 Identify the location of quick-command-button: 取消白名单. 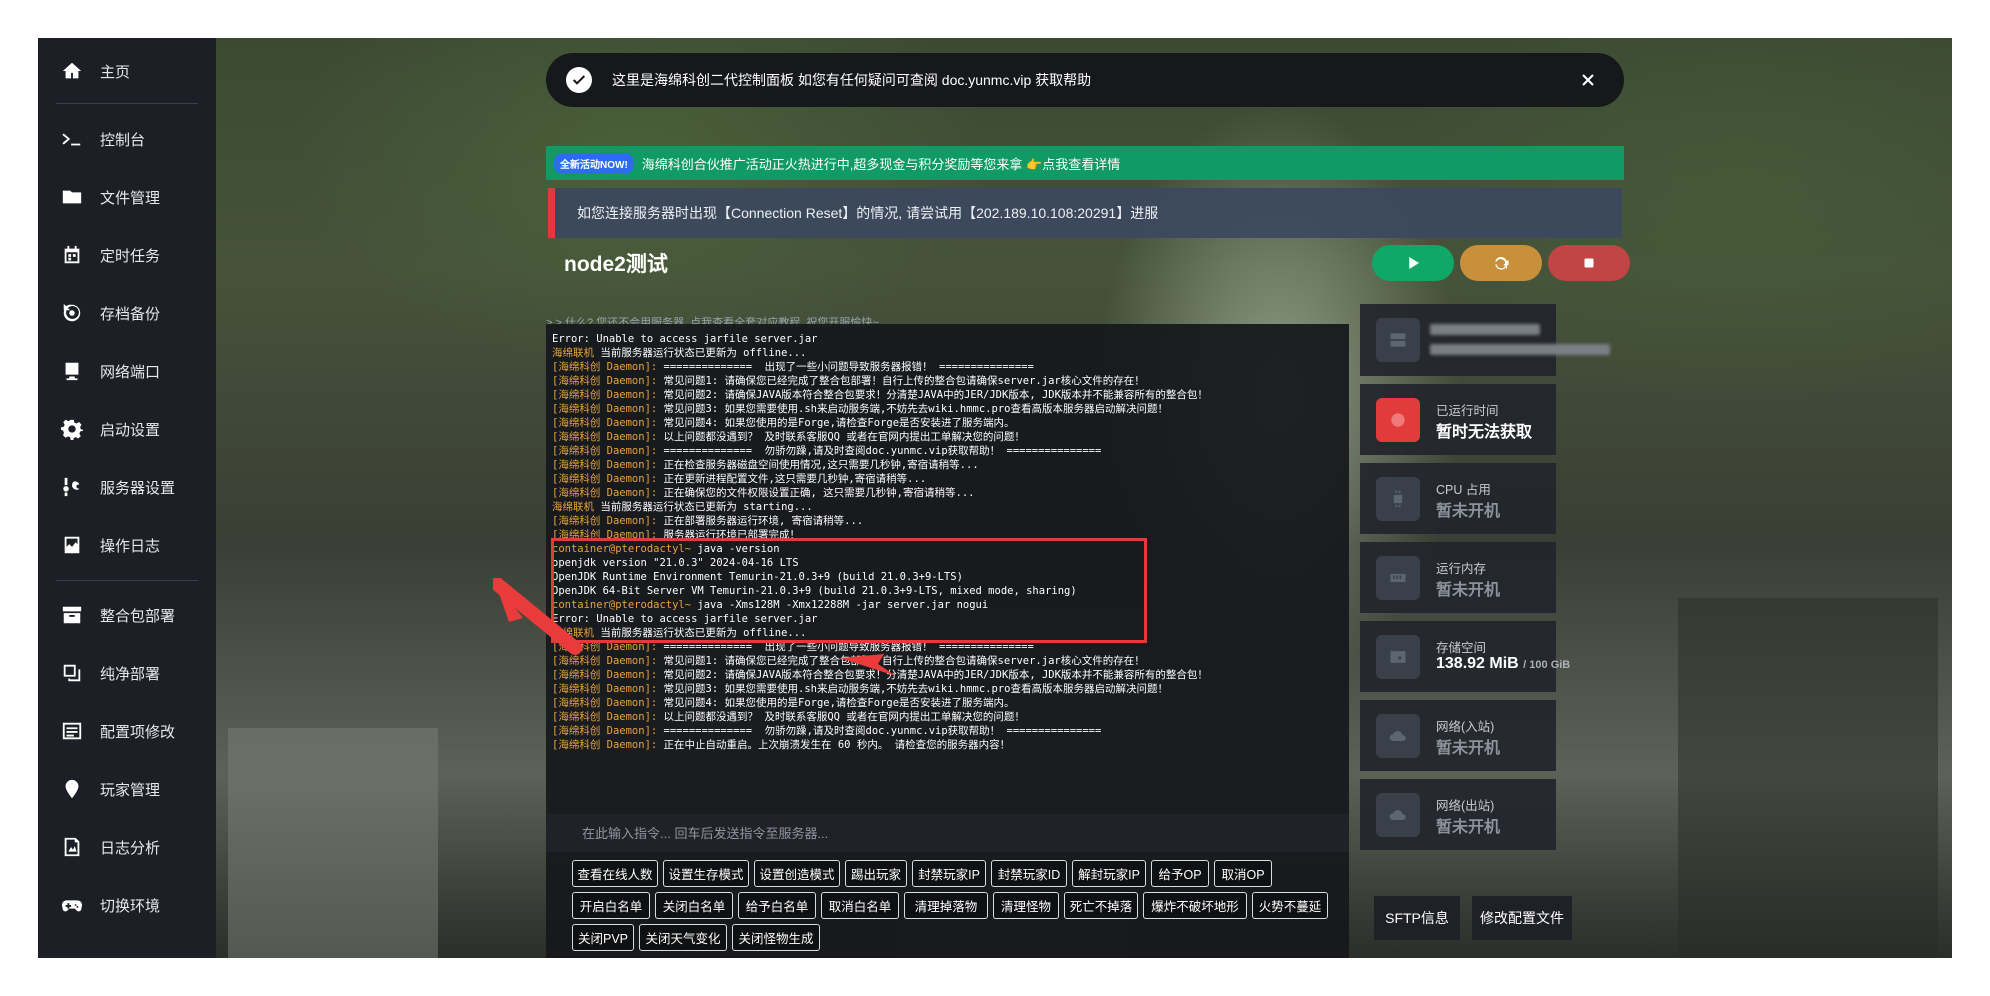
(860, 905).